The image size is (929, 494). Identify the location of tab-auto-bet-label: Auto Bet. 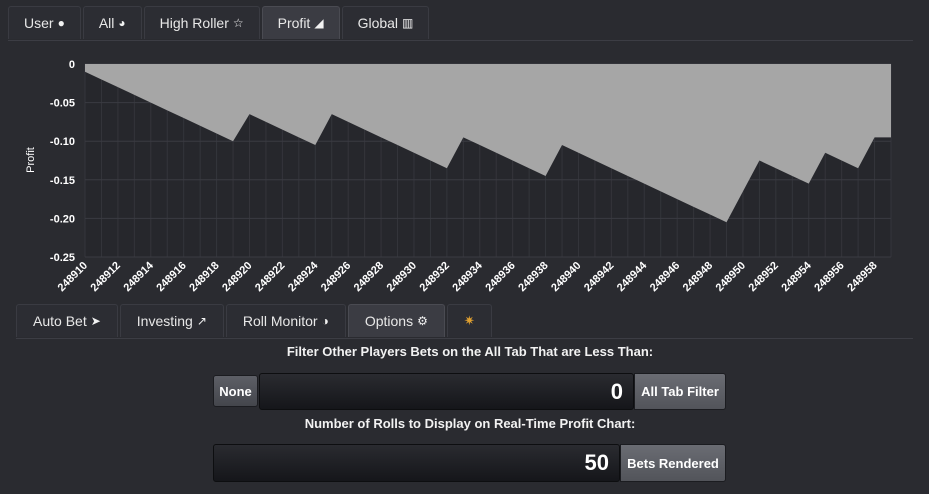
(60, 321).